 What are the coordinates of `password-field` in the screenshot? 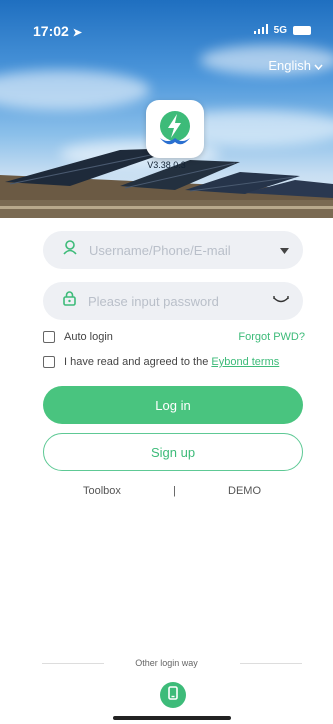 It's located at (173, 301).